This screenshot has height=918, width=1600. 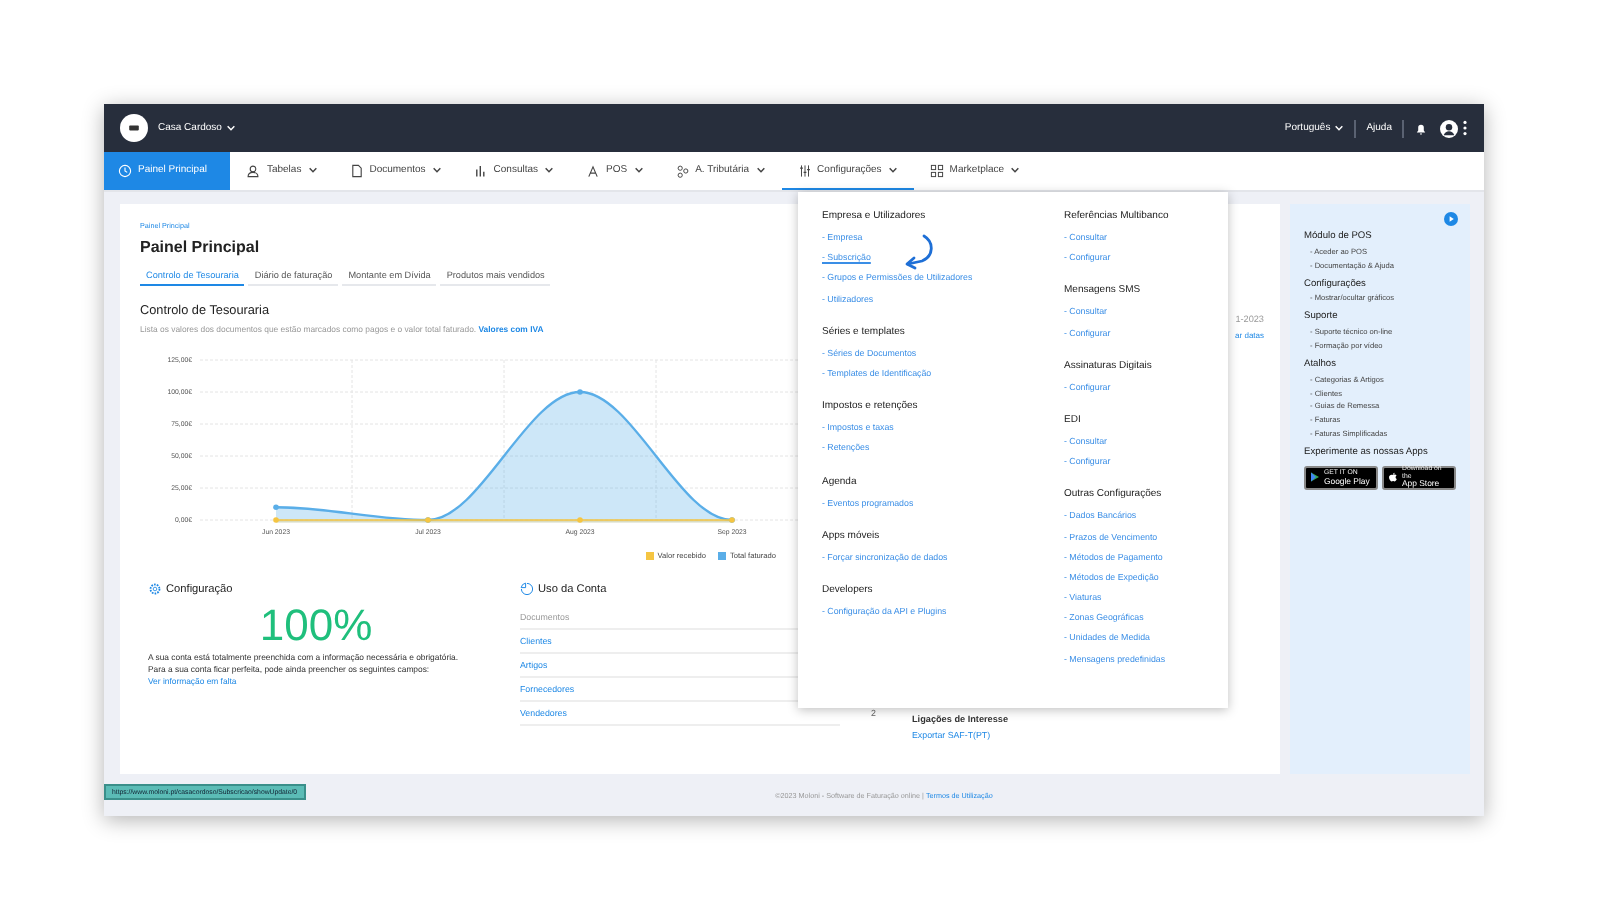 I want to click on user-icon, so click(x=253, y=170).